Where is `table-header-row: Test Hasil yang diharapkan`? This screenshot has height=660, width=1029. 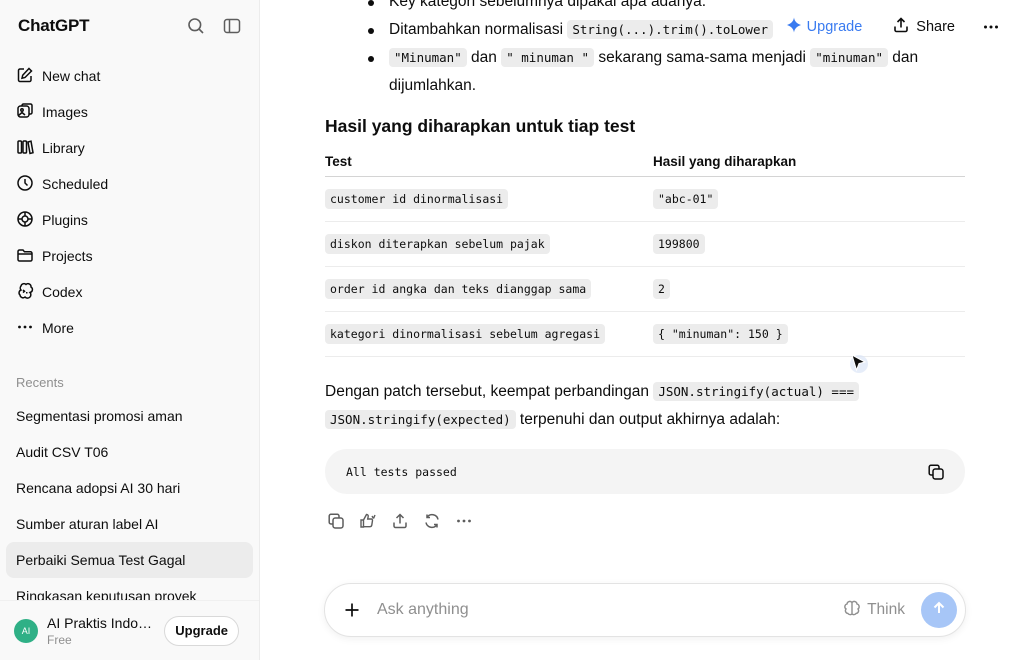 table-header-row: Test Hasil yang diharapkan is located at coordinates (645, 162).